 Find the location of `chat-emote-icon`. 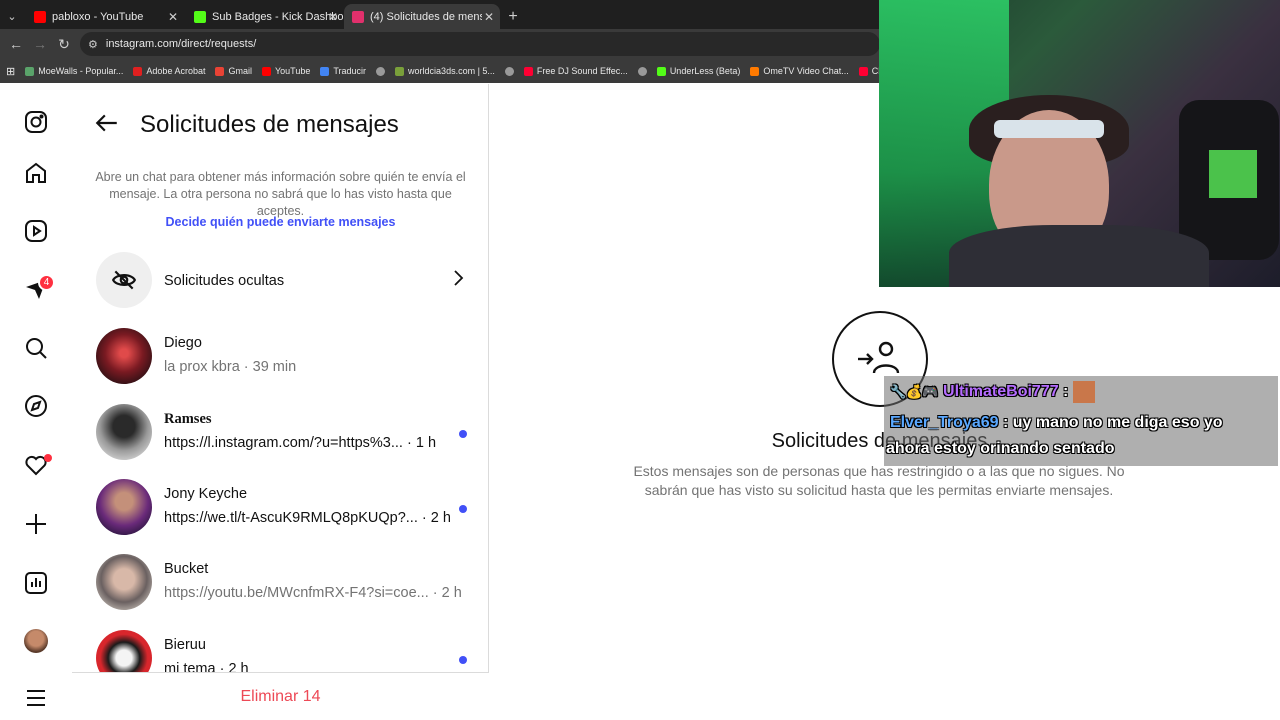

chat-emote-icon is located at coordinates (1083, 392).